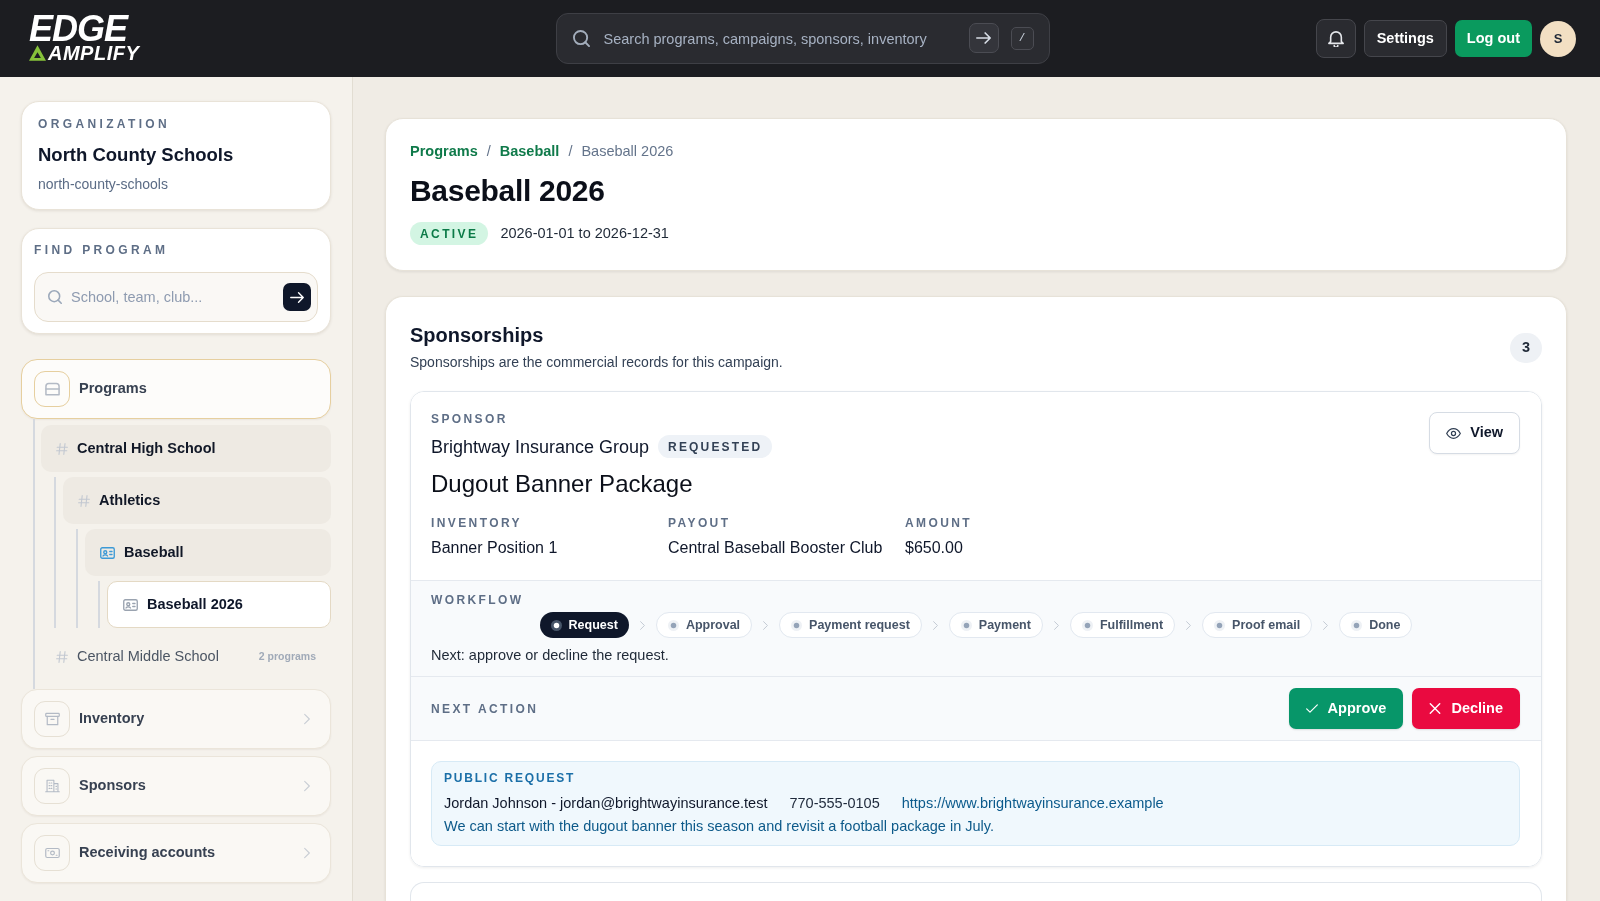 This screenshot has height=901, width=1600. I want to click on banknote-icon, so click(52, 853).